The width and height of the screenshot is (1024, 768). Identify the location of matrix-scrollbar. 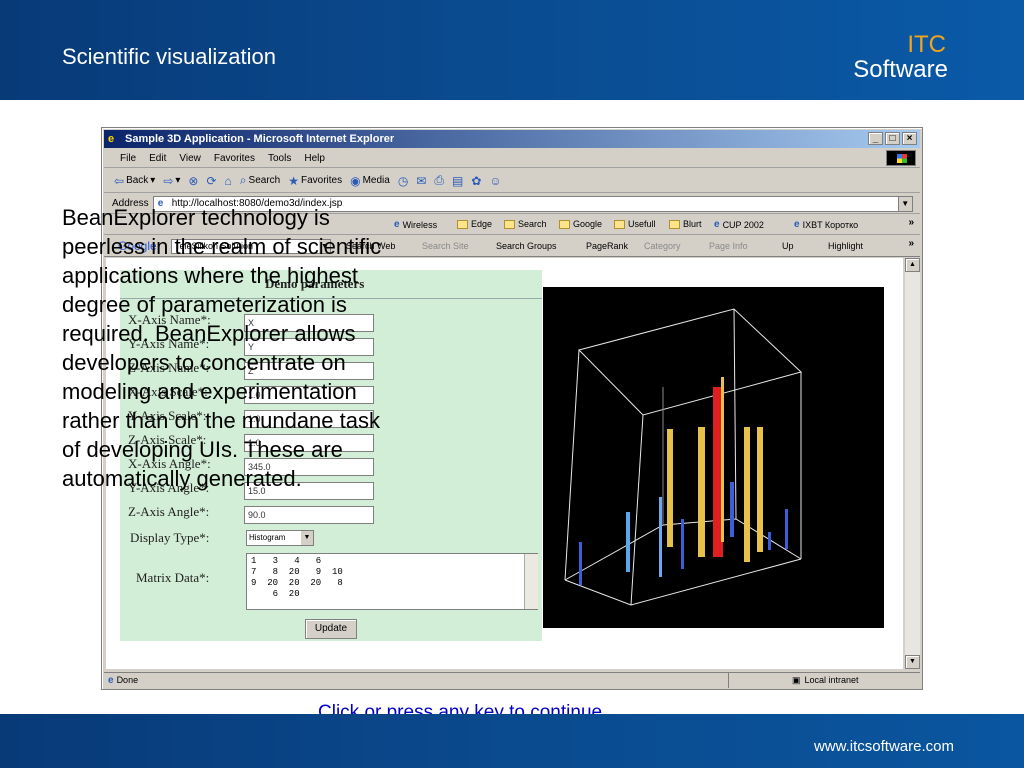
(531, 581).